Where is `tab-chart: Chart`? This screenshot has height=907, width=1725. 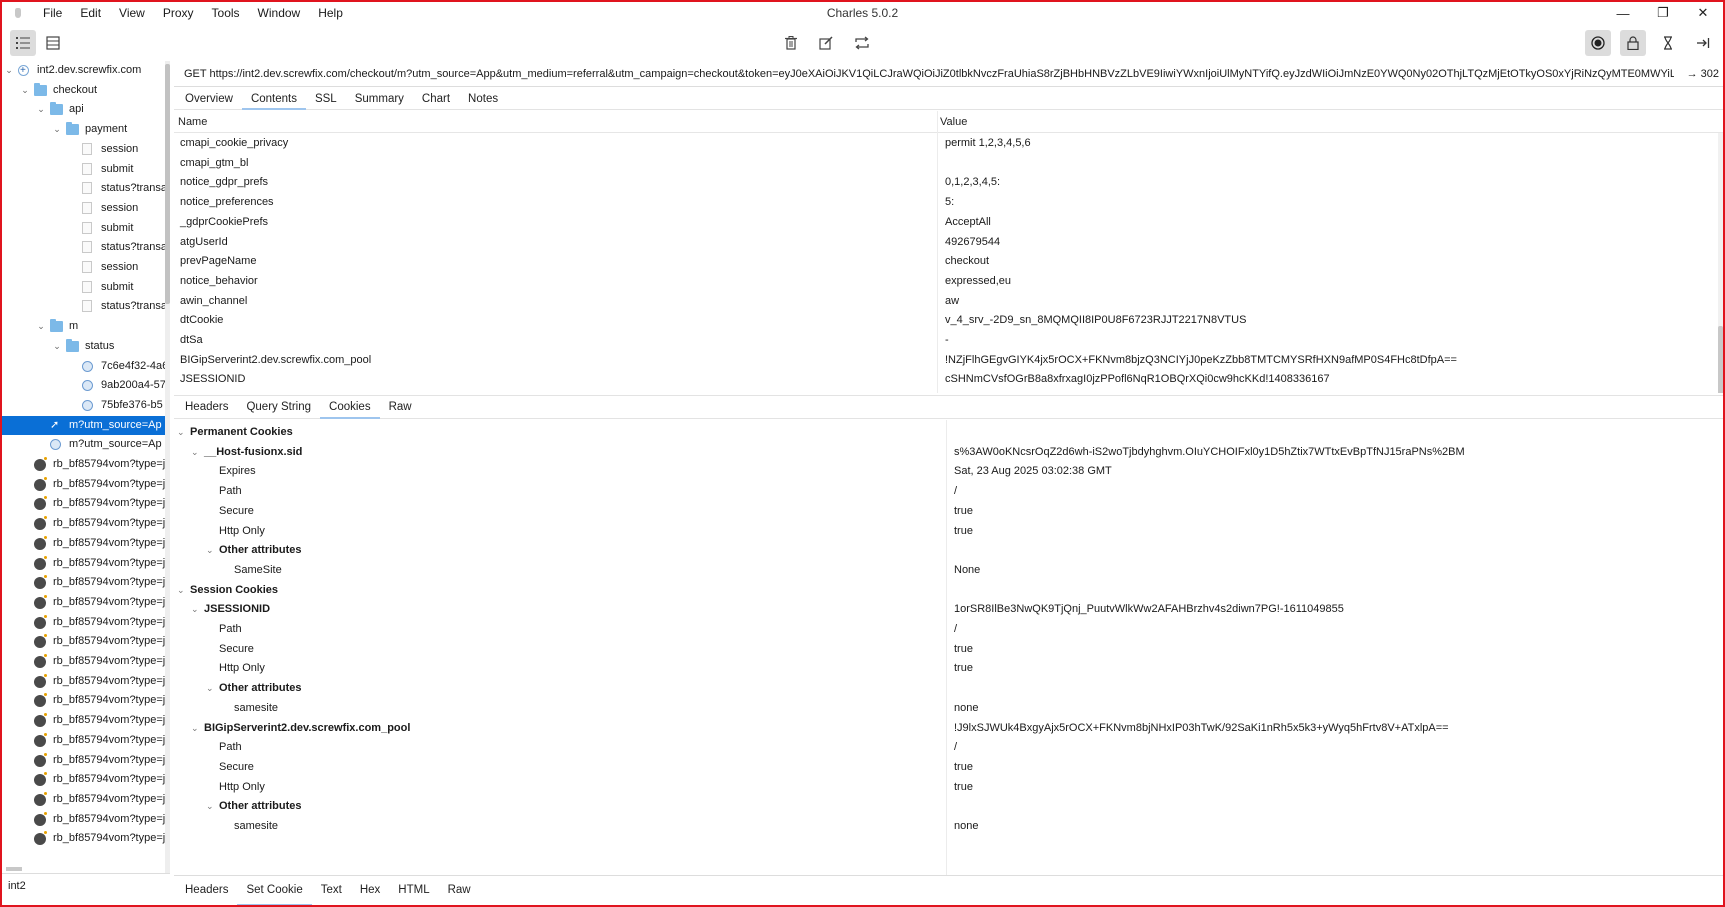 tab-chart: Chart is located at coordinates (436, 98).